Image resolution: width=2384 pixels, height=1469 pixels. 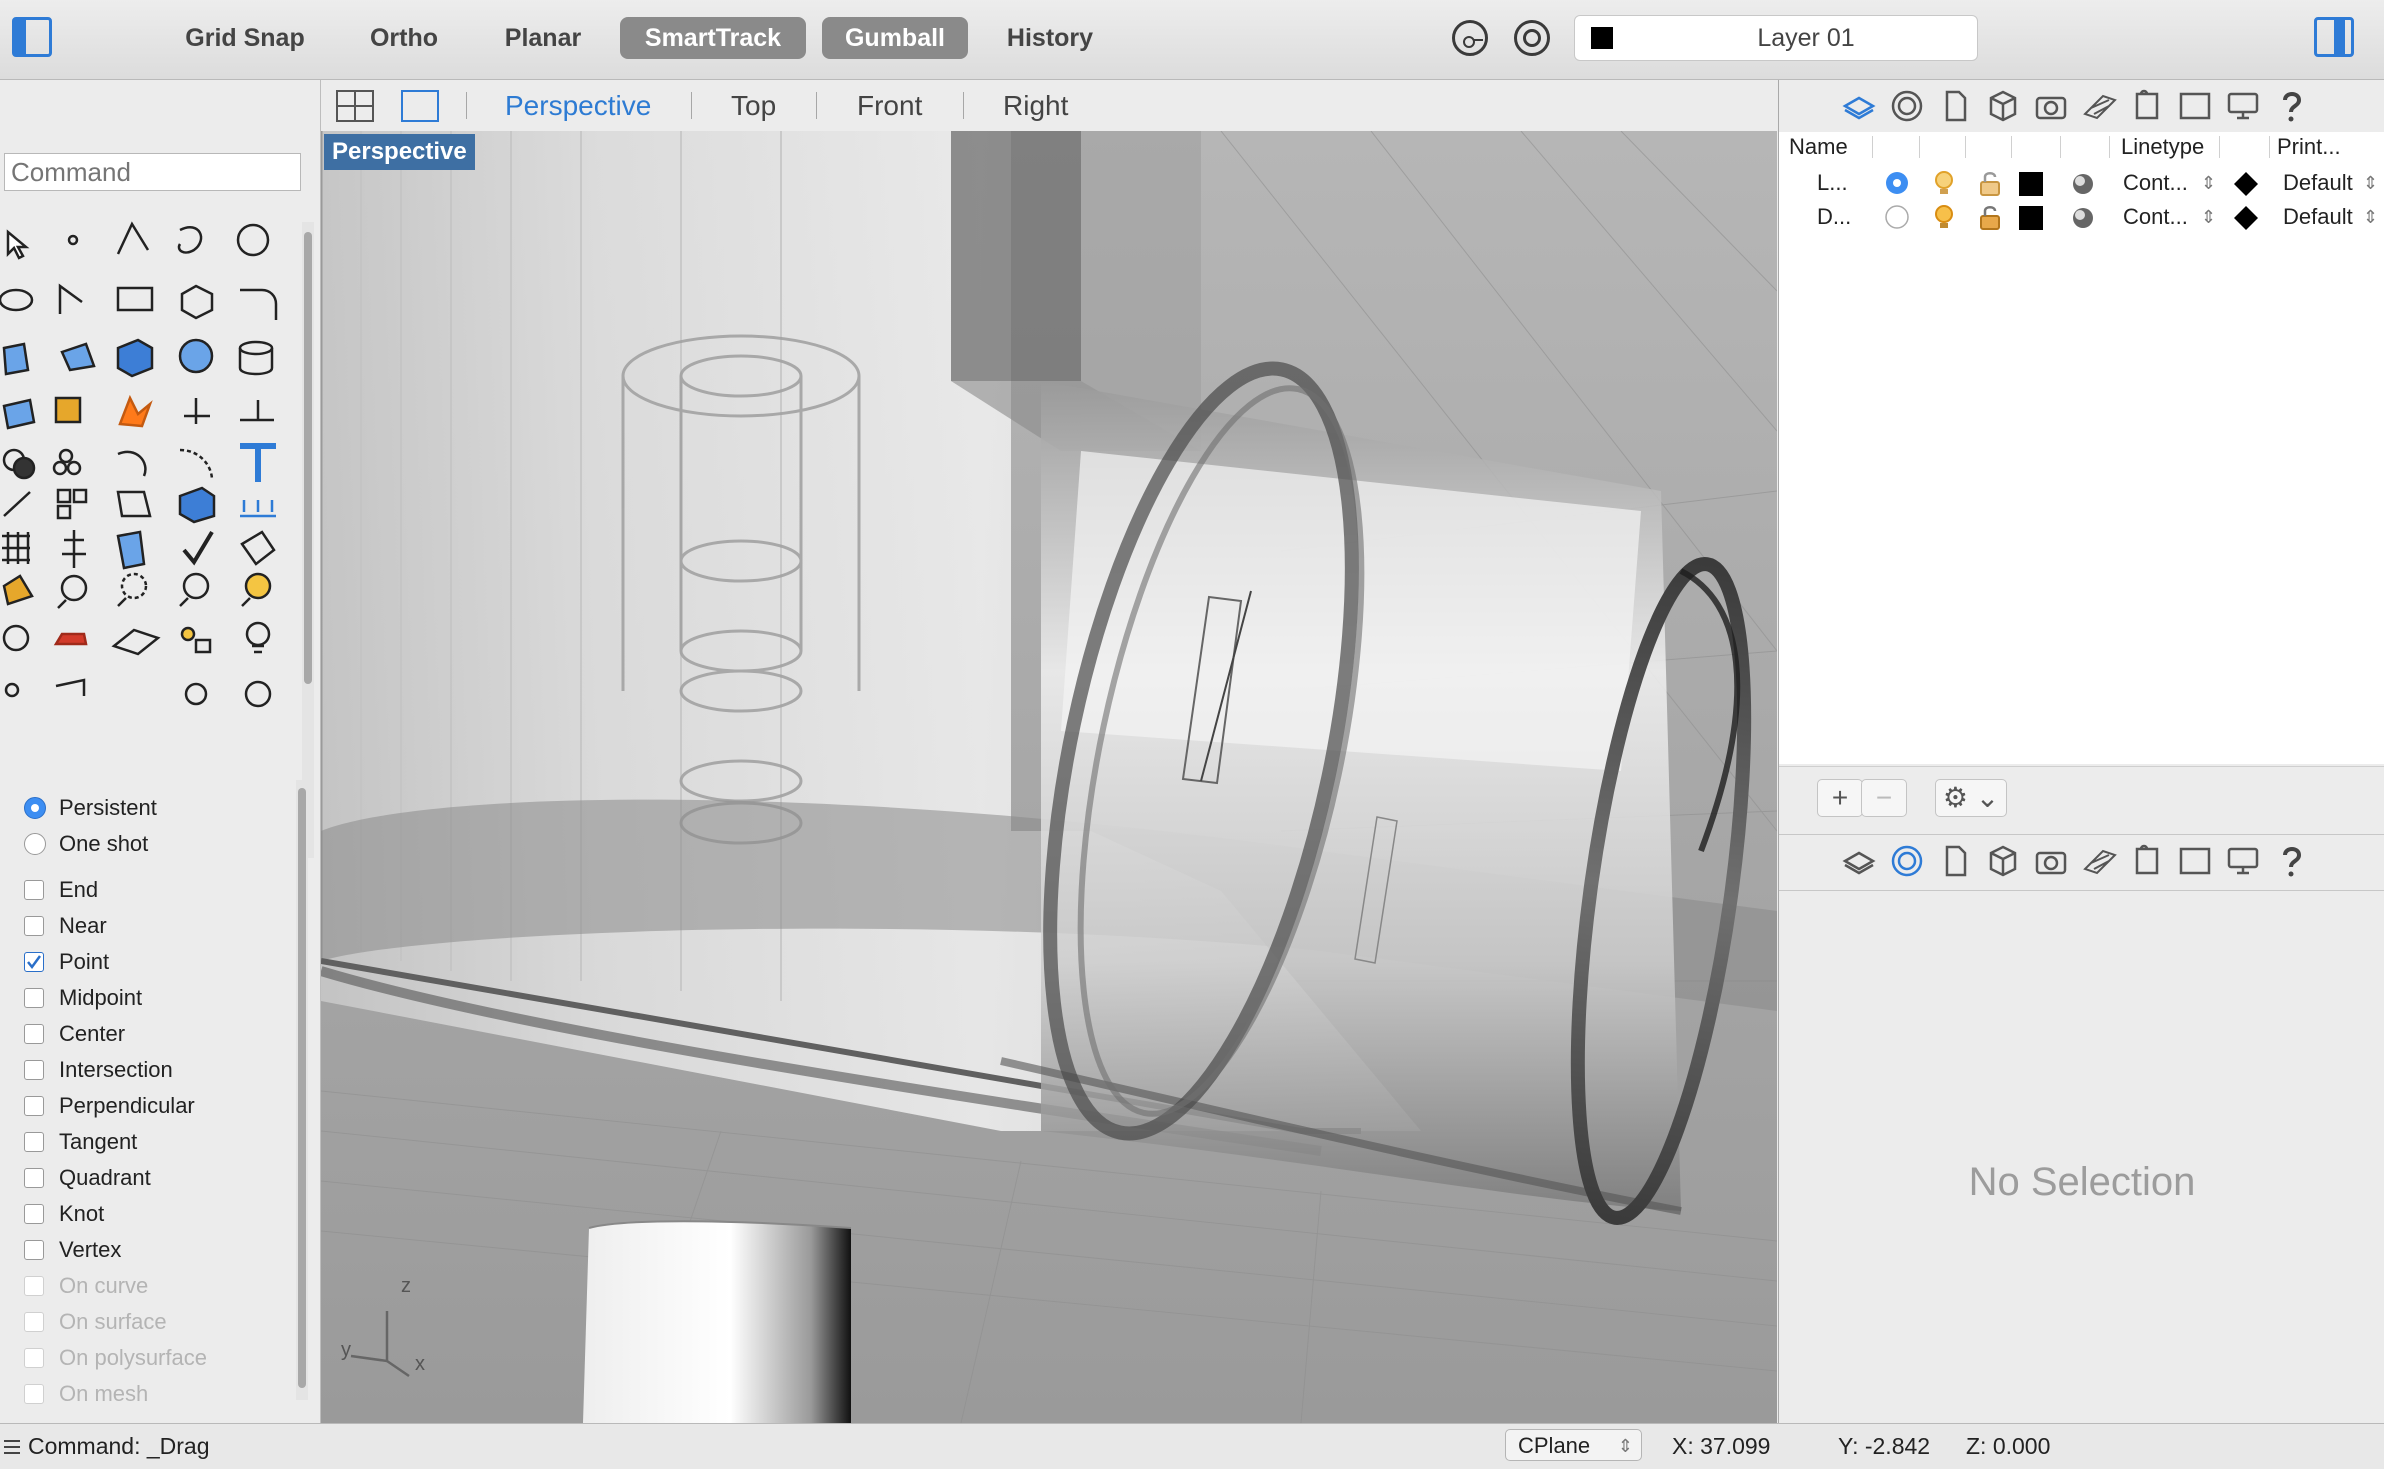 I want to click on cplane-selector: CPlane ⇕, so click(x=1573, y=1445).